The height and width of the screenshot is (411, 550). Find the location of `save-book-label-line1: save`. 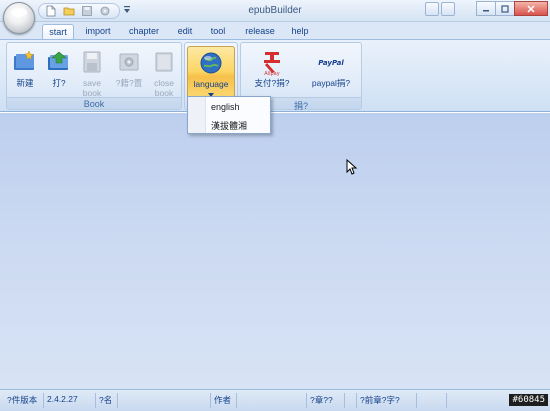

save-book-label-line1: save is located at coordinates (92, 83).